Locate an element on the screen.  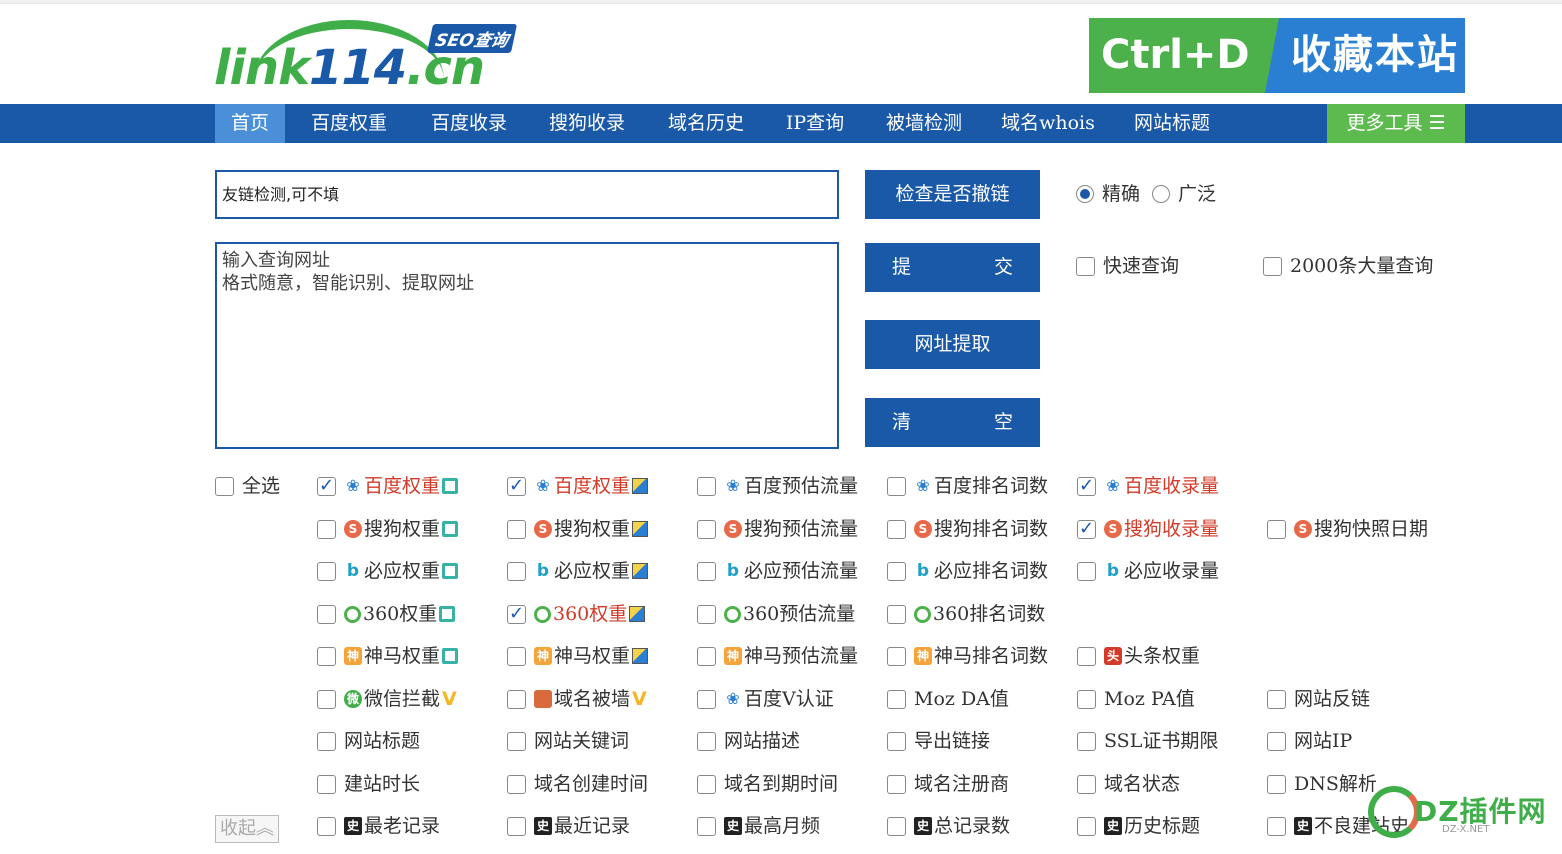
nav-item-sogou-index: 搜狗收录 is located at coordinates (587, 123).